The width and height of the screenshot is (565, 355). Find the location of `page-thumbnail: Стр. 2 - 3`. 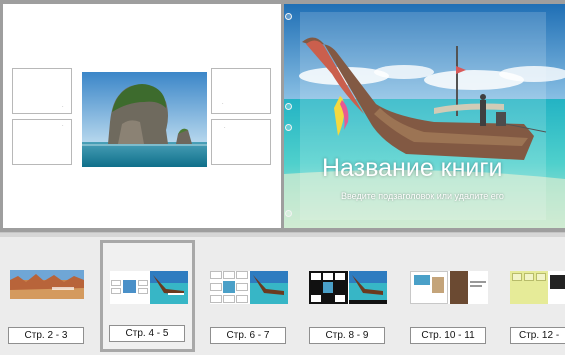

page-thumbnail: Стр. 2 - 3 is located at coordinates (50, 296).